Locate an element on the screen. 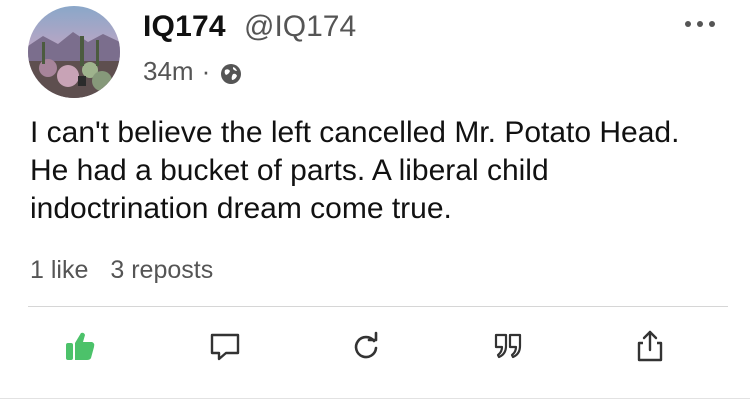 The image size is (750, 401). thumbs-up-icon is located at coordinates (80, 348).